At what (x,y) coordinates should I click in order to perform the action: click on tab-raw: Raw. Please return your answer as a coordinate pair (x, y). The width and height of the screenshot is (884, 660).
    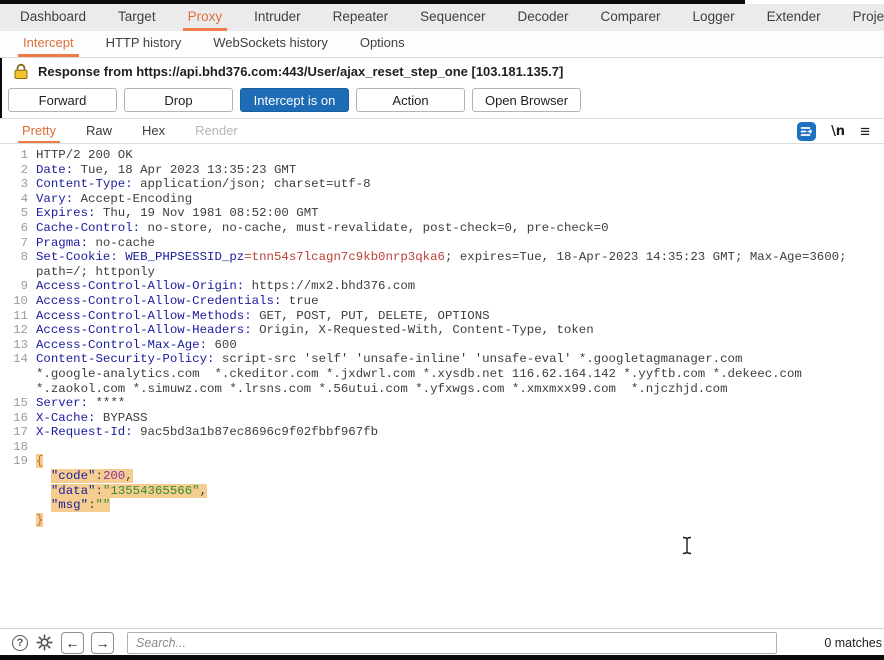
    Looking at the image, I should click on (99, 131).